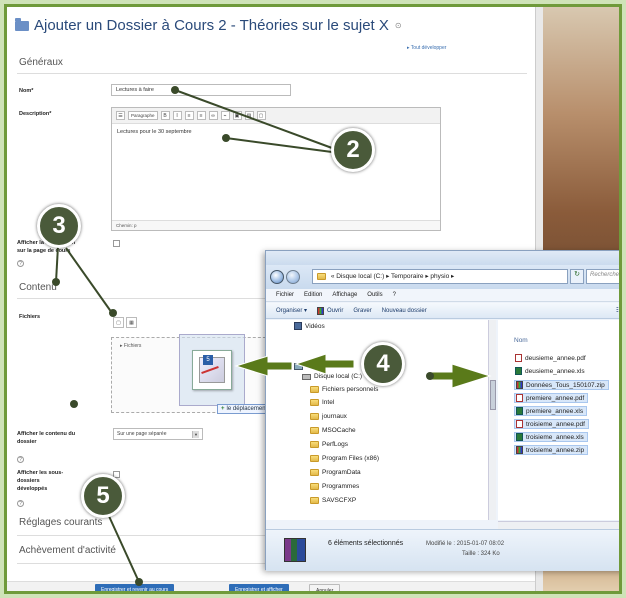 The image size is (626, 598). What do you see at coordinates (244, 409) in the screenshot?
I see `drag-tooltip: + le déplacement` at bounding box center [244, 409].